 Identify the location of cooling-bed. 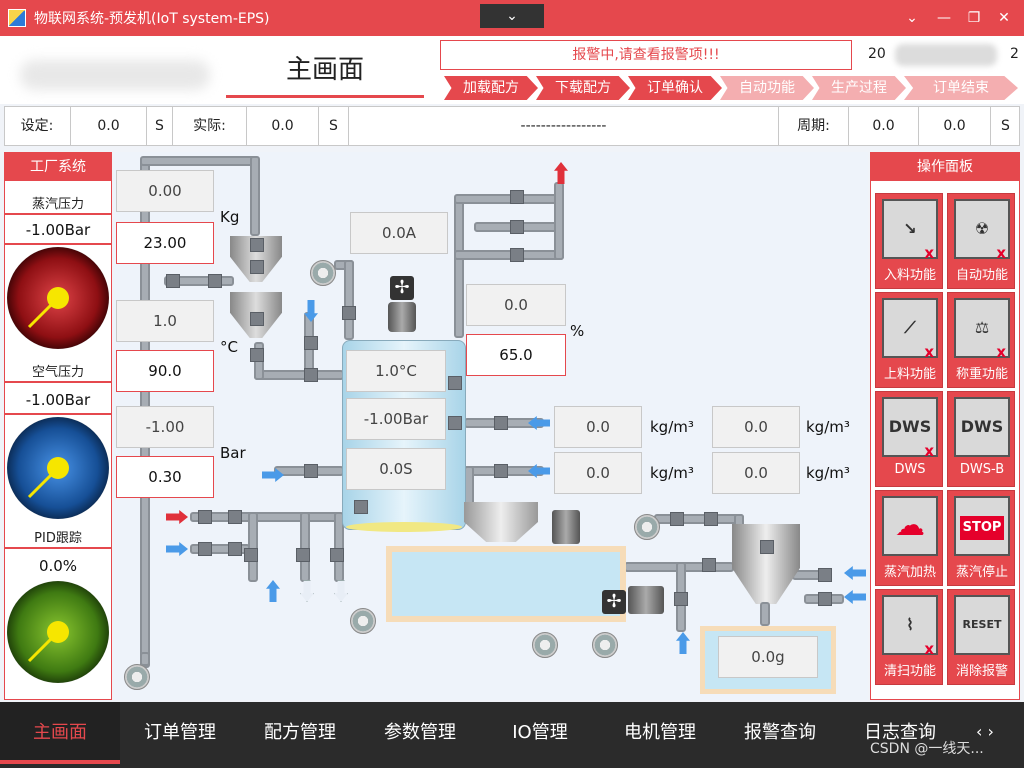
(506, 584).